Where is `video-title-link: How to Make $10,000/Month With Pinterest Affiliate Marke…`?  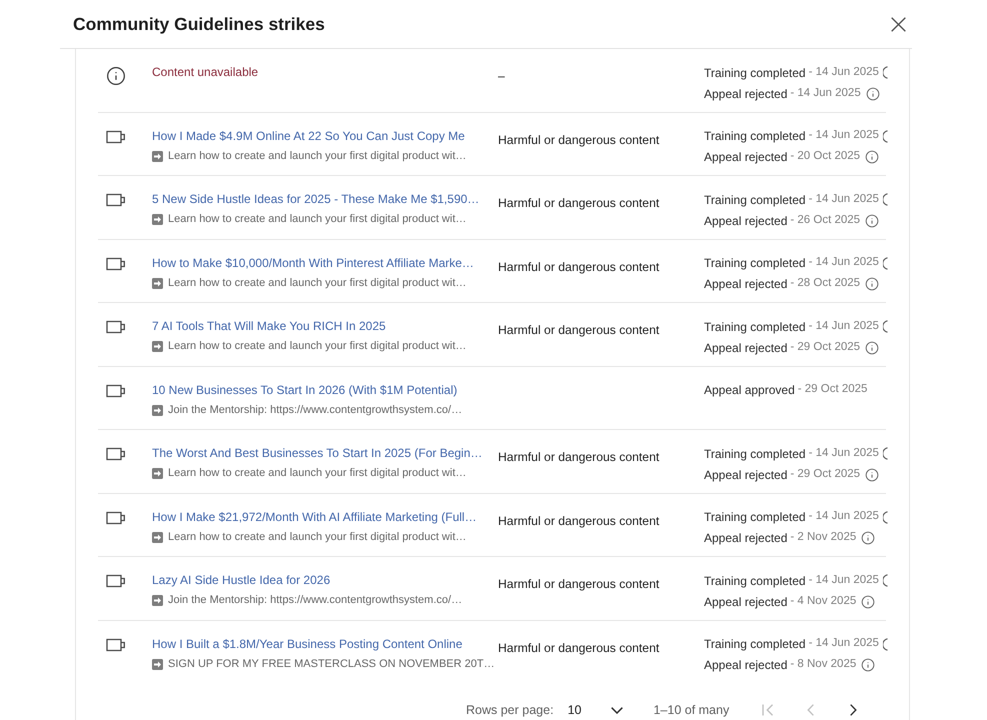
video-title-link: How to Make $10,000/Month With Pinterest Affiliate Marke… is located at coordinates (313, 263).